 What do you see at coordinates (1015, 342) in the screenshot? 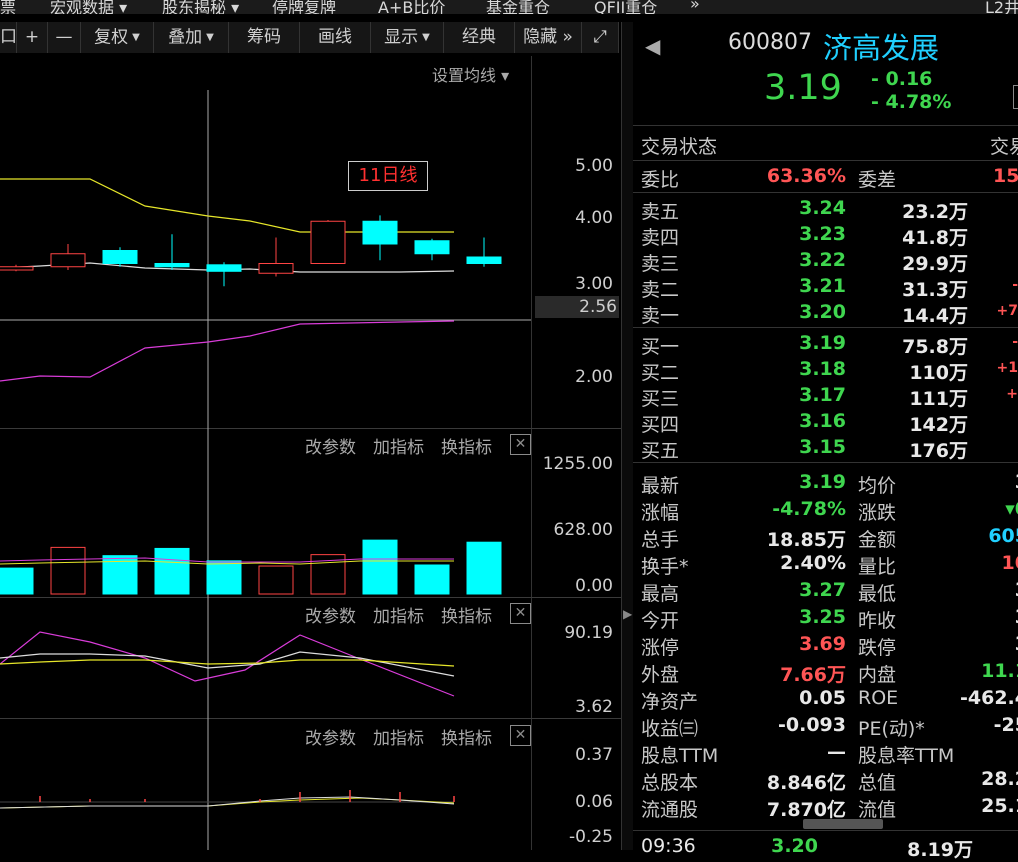
I see `order-change: -` at bounding box center [1015, 342].